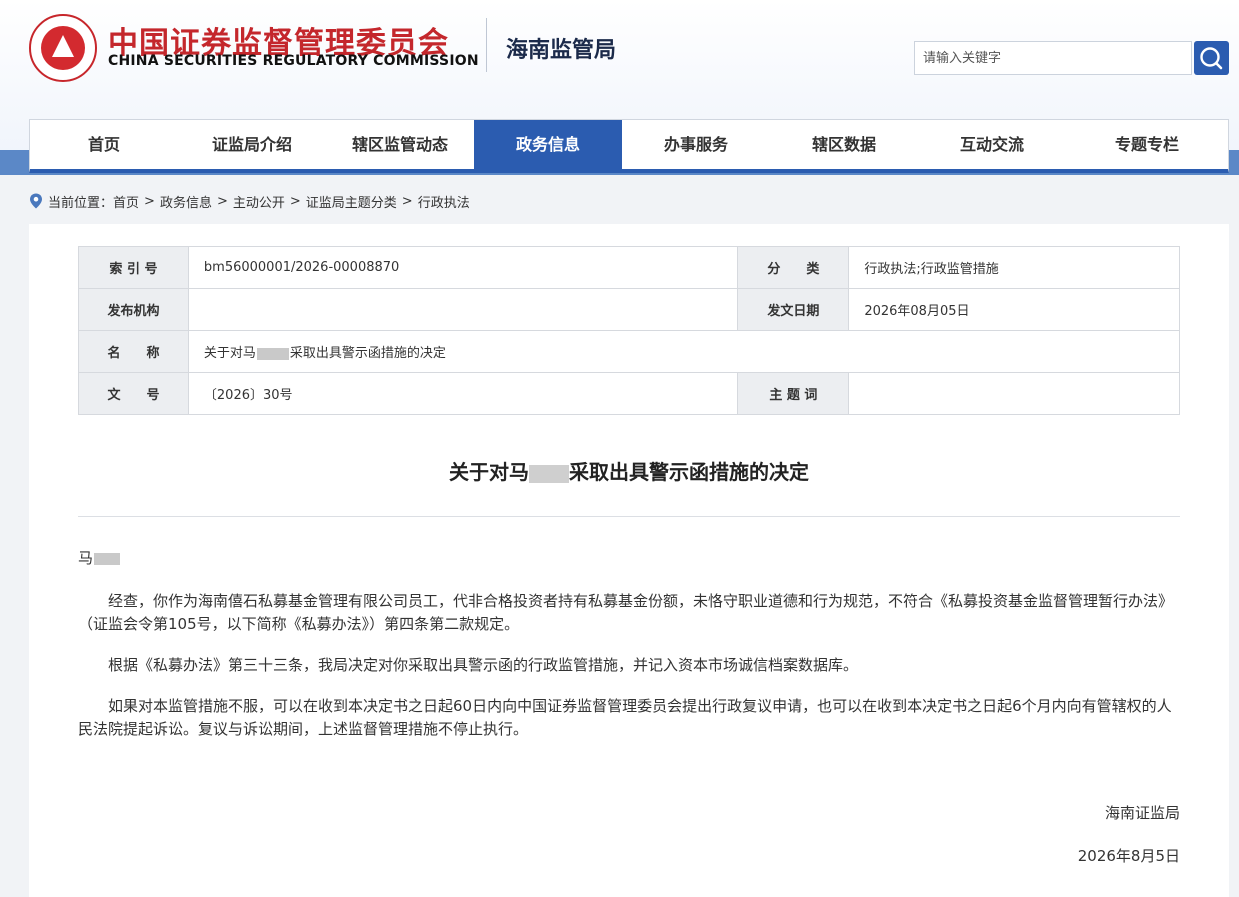  Describe the element at coordinates (81, 203) in the screenshot. I see `breadcrumb-prefix: 当前位置：` at that location.